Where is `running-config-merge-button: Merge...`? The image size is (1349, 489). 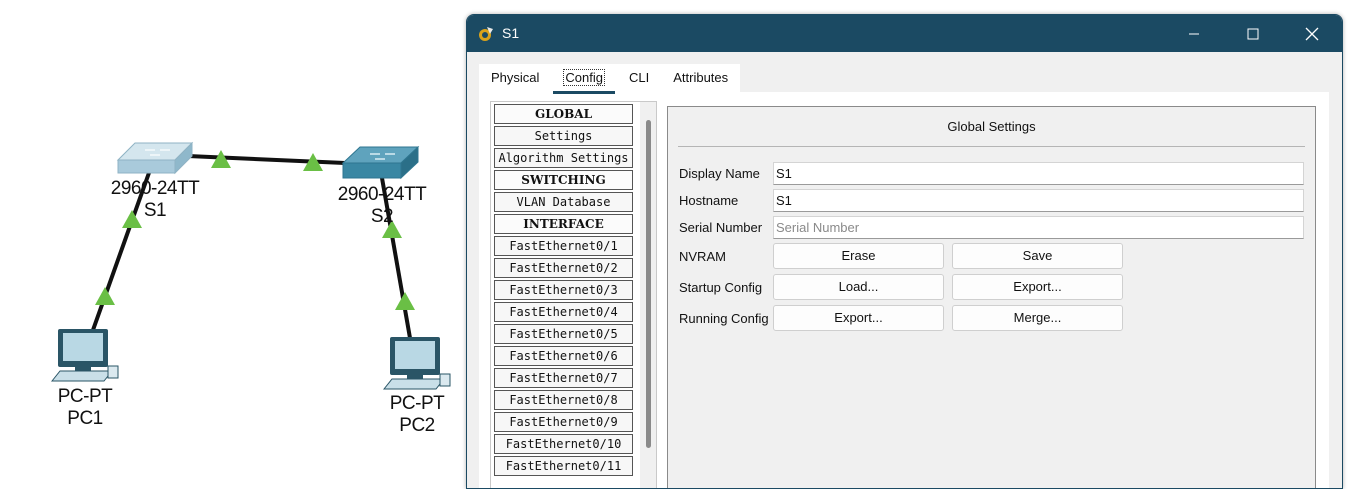 running-config-merge-button: Merge... is located at coordinates (1037, 318).